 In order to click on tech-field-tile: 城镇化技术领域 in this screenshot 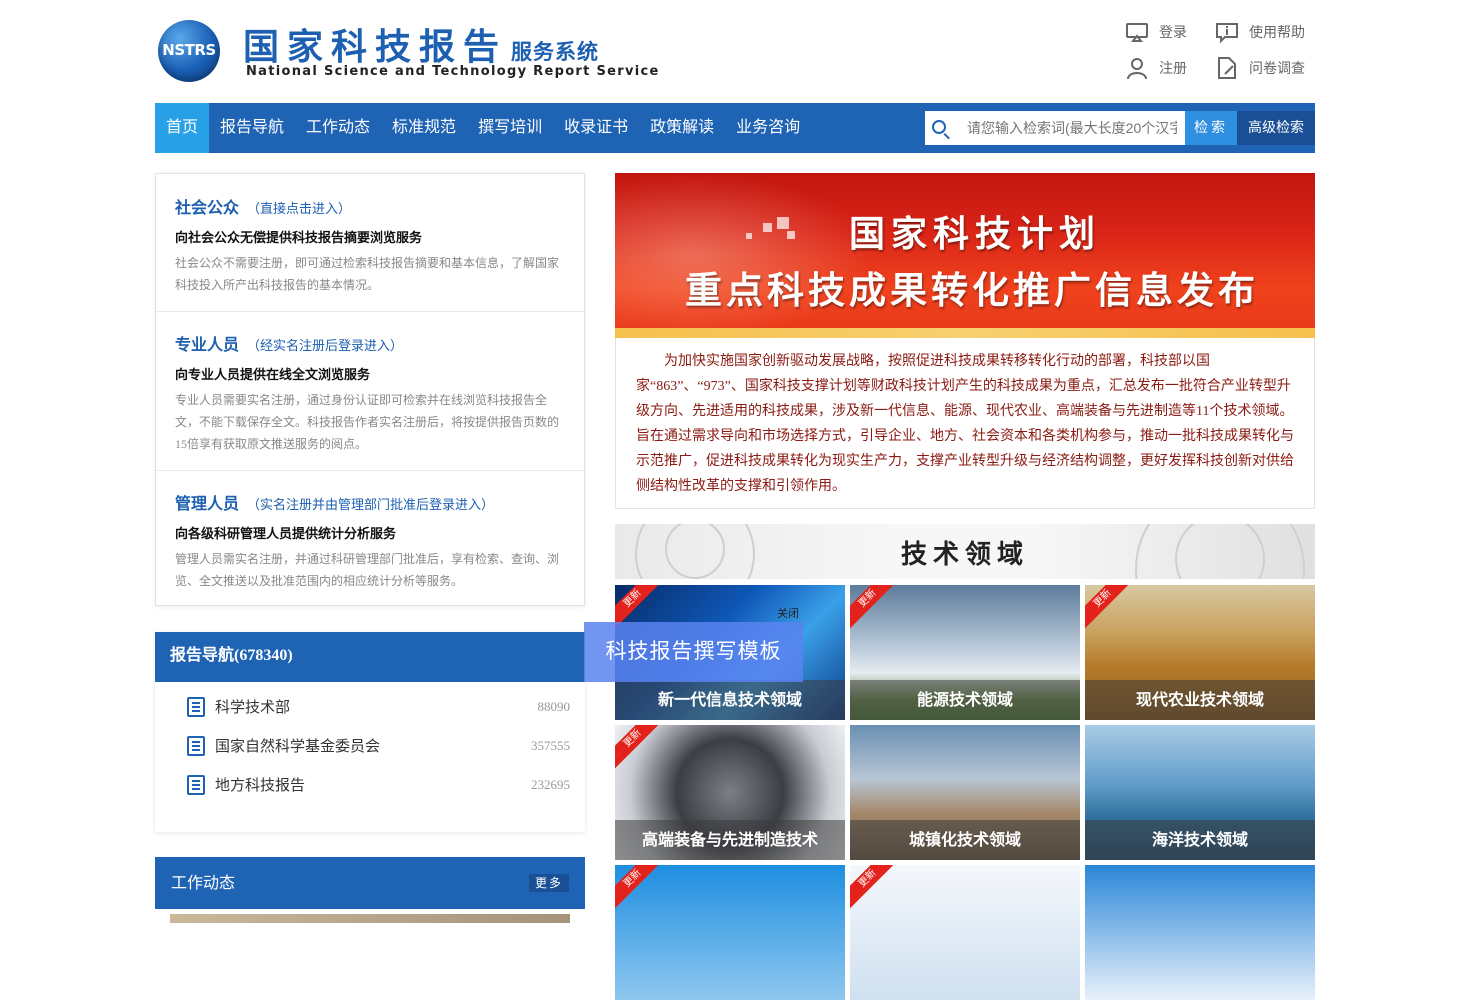, I will do `click(965, 792)`.